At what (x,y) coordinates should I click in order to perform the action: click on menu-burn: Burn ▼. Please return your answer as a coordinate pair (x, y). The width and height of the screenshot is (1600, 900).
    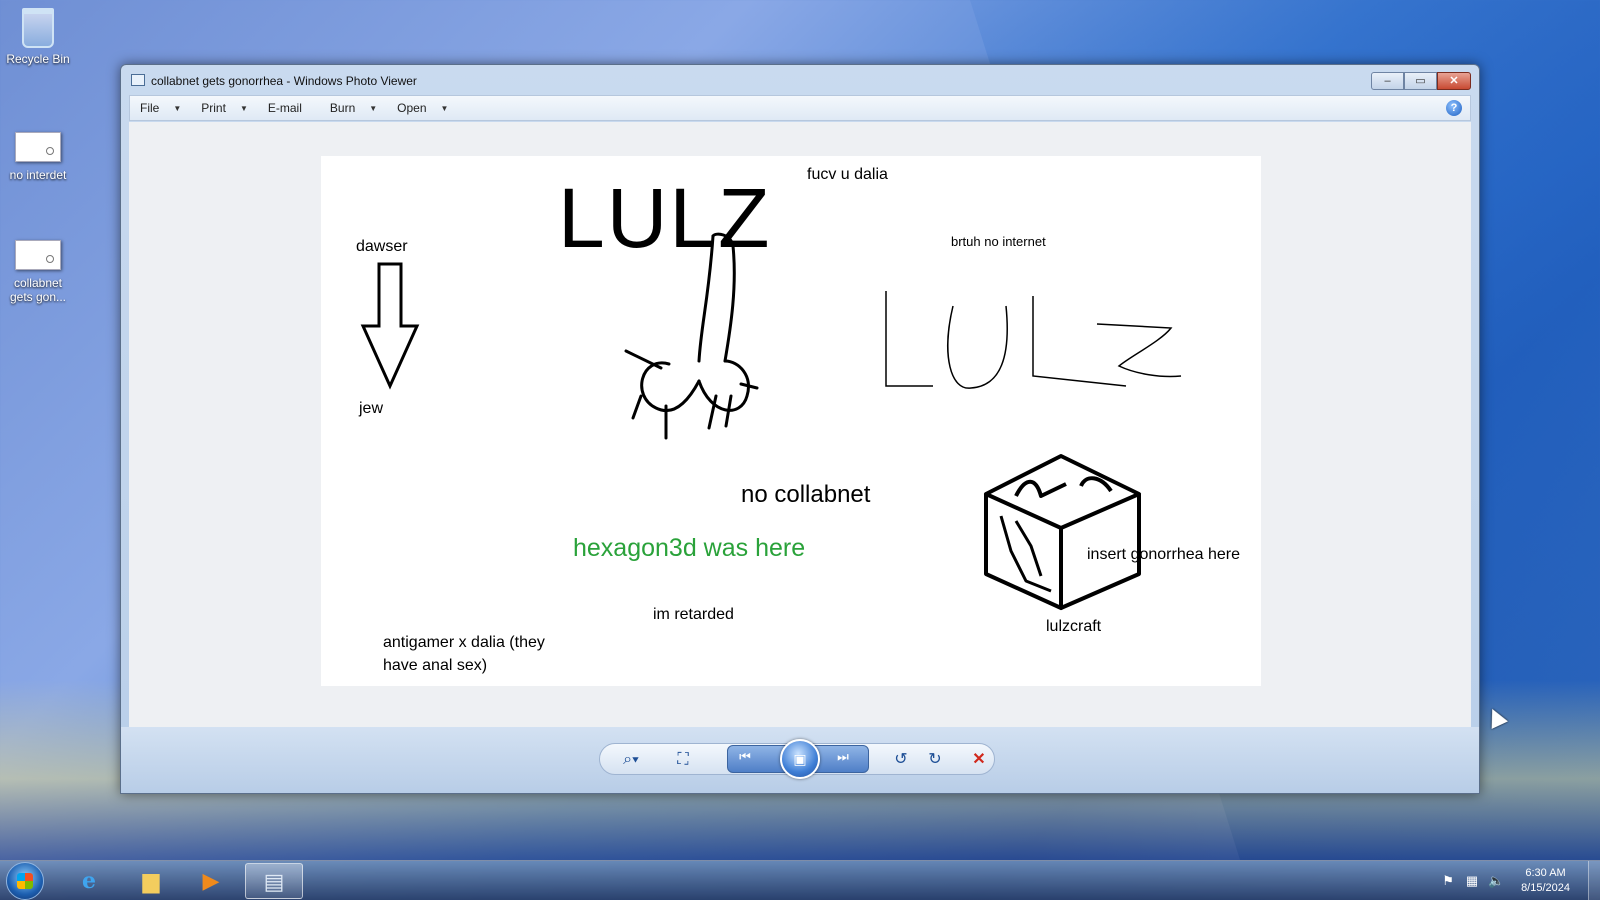
    Looking at the image, I should click on (353, 108).